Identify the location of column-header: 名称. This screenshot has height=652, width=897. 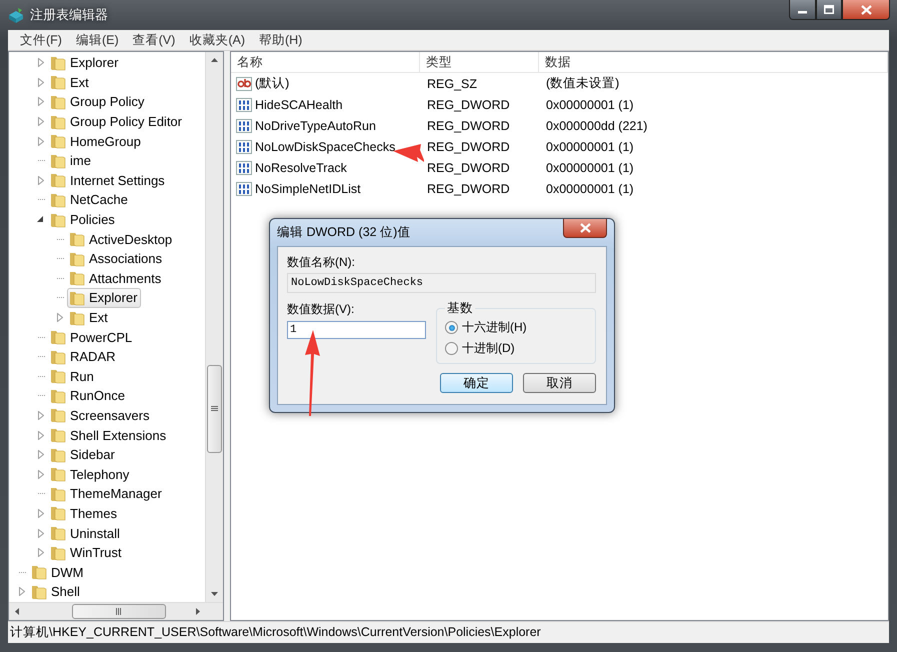
(325, 62).